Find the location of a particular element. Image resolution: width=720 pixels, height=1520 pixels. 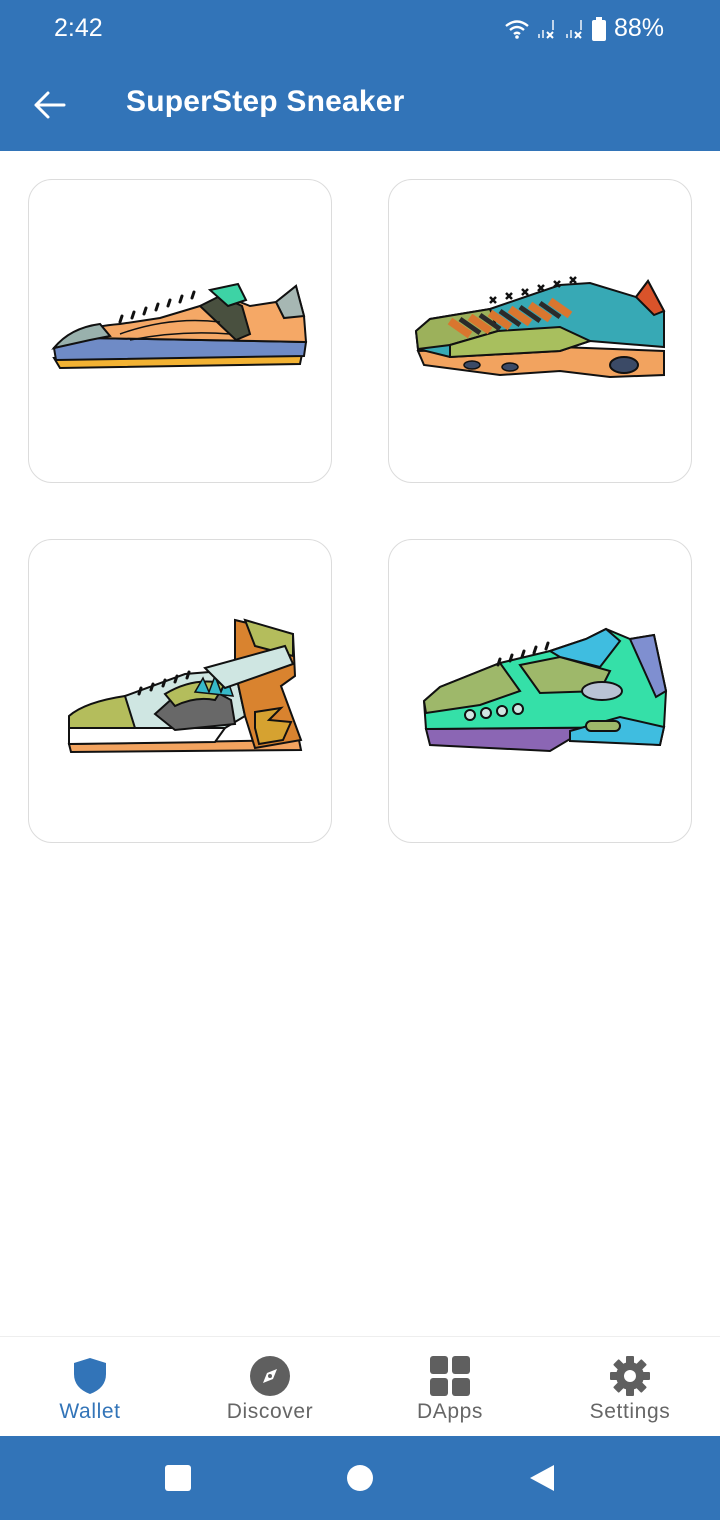

sneaker-low-orange-image is located at coordinates (179, 326).